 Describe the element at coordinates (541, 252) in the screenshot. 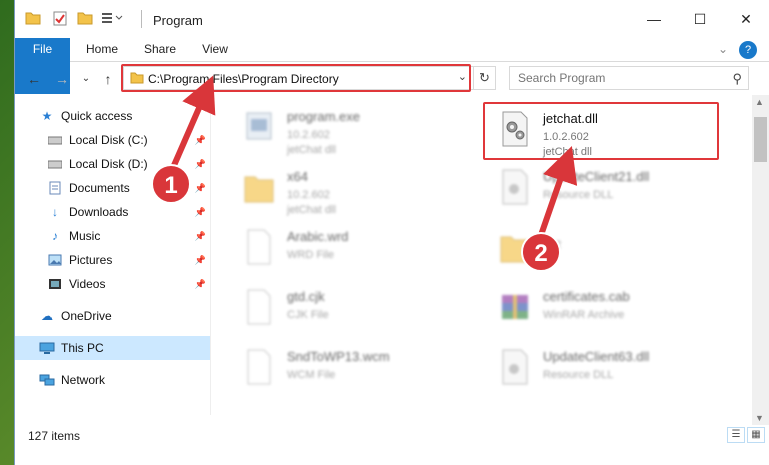

I see `step-badge-2: 2` at that location.